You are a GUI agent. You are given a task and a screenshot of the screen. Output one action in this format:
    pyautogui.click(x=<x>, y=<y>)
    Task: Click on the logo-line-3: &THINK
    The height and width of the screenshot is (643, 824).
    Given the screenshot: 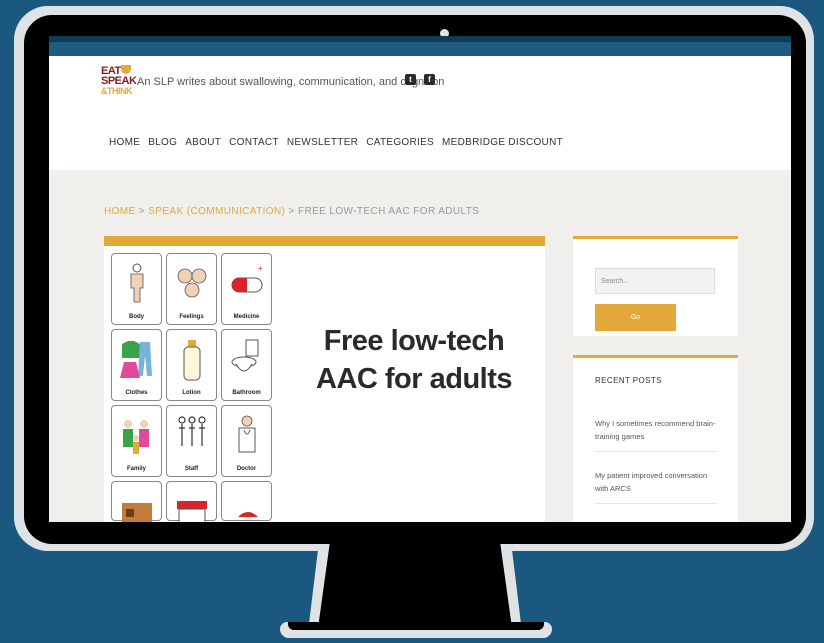 What is the action you would take?
    pyautogui.click(x=117, y=91)
    